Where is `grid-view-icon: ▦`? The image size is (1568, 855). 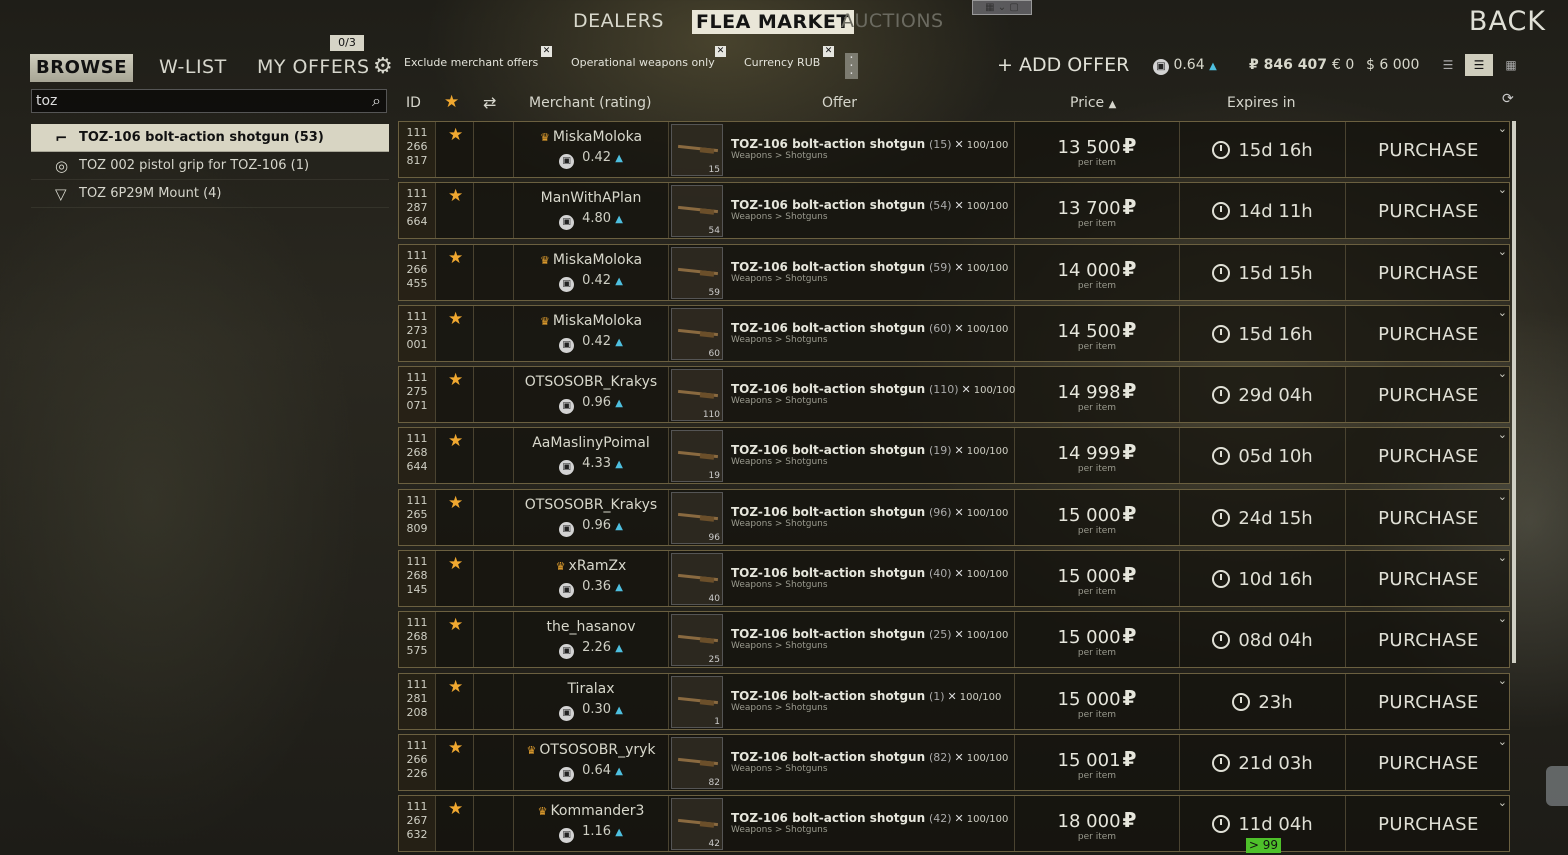 grid-view-icon: ▦ is located at coordinates (1511, 65).